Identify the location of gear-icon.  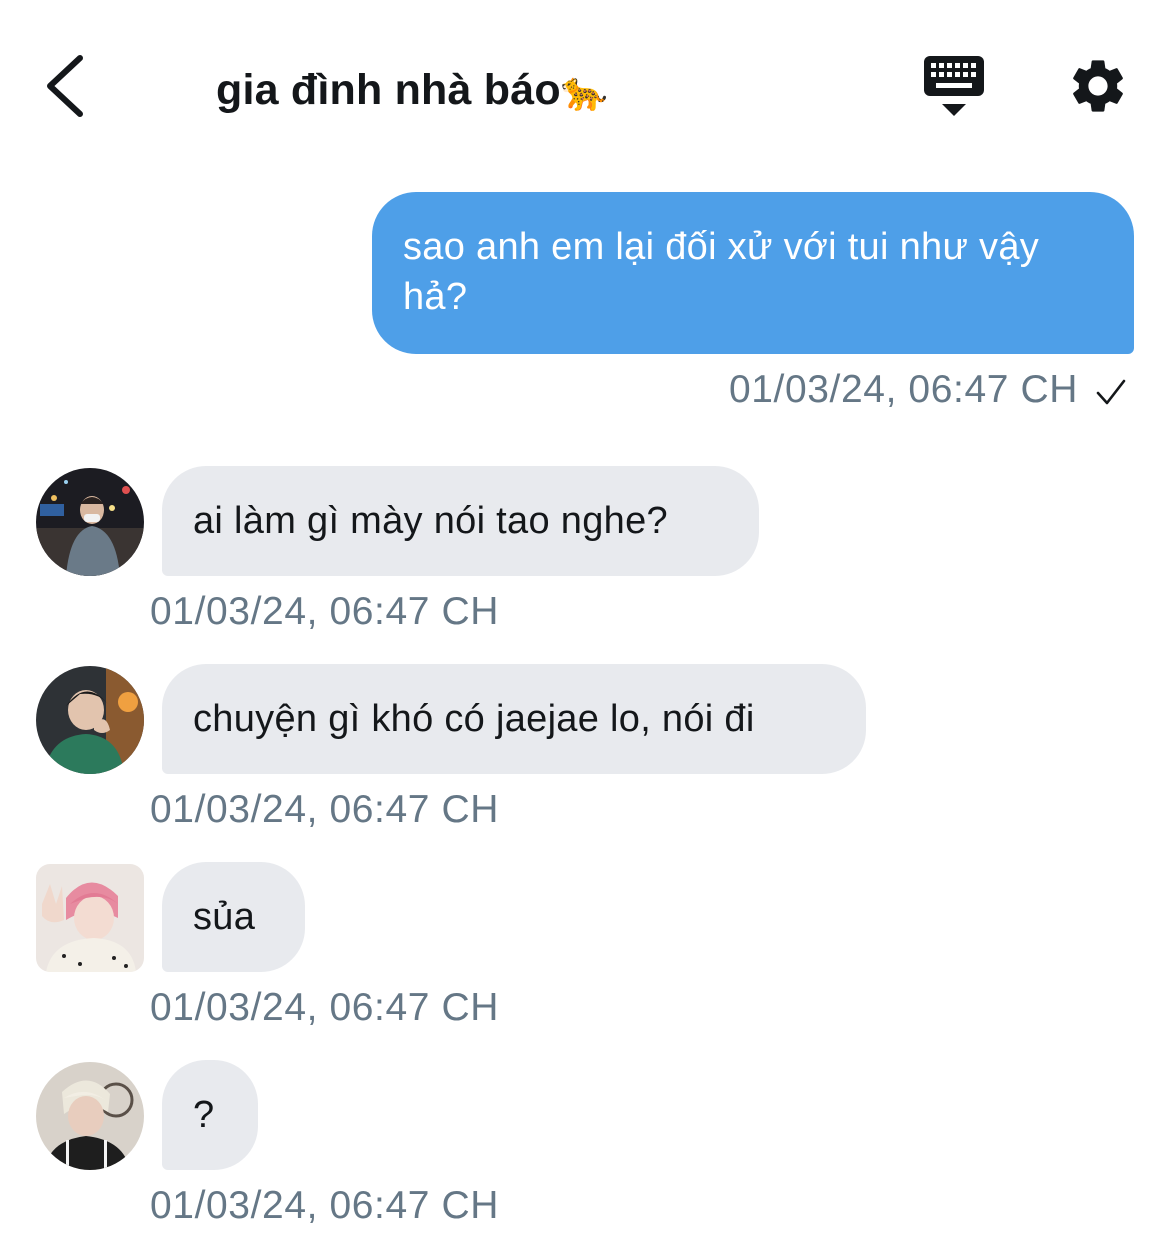
(1098, 86).